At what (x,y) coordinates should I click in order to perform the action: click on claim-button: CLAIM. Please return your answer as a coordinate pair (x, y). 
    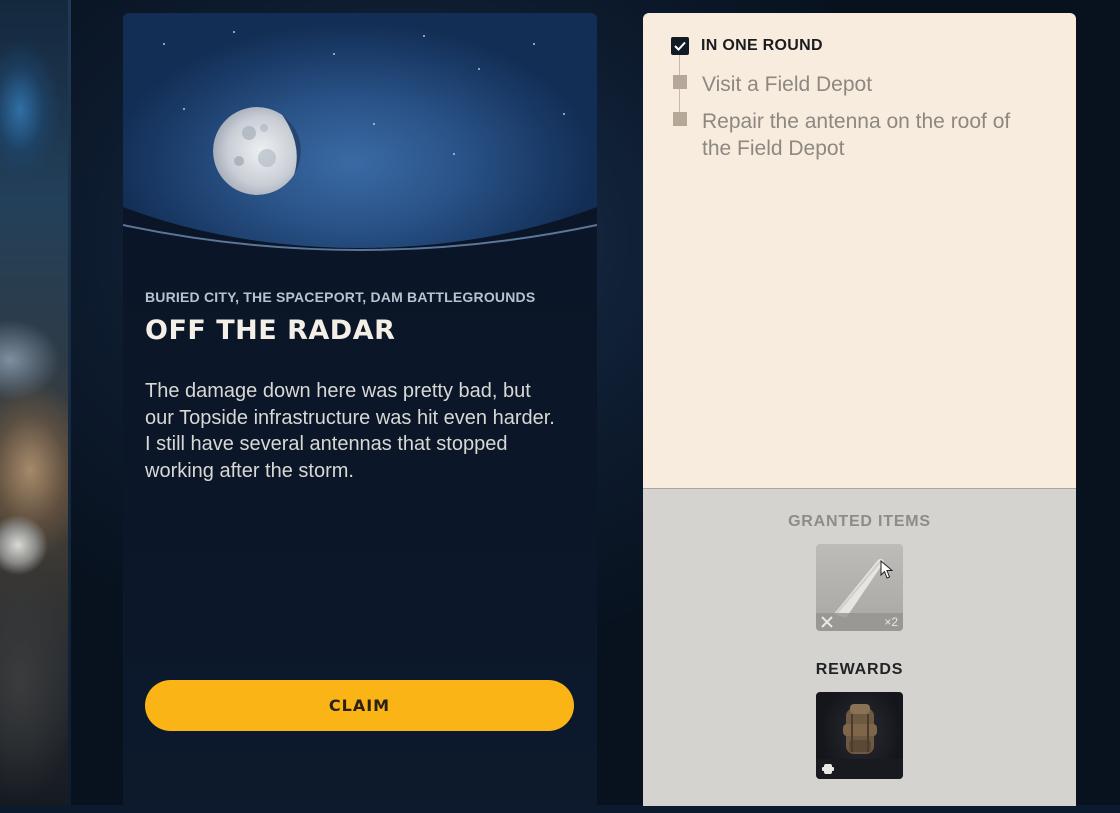
    Looking at the image, I should click on (359, 705).